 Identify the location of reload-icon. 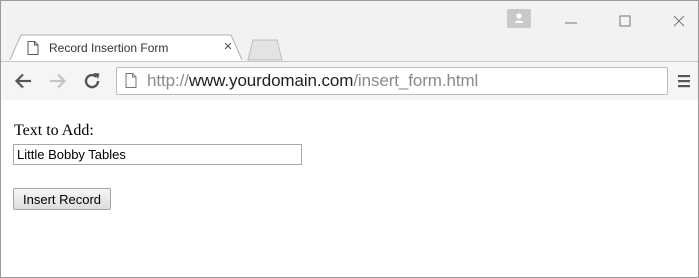
(92, 81).